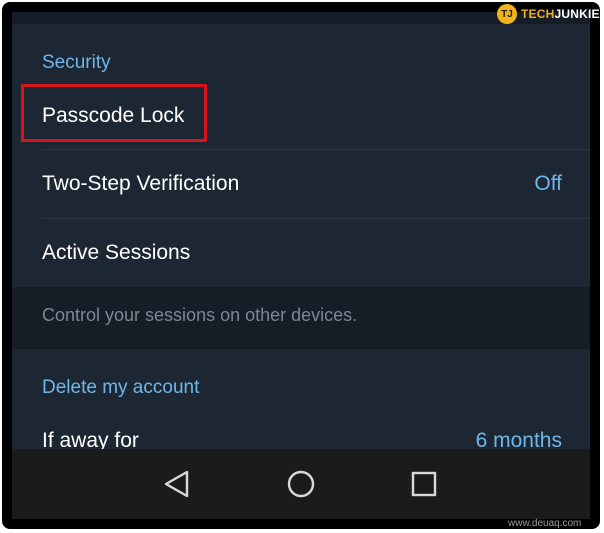 Image resolution: width=604 pixels, height=533 pixels. I want to click on two-step-verification-label: Two-Step Verification, so click(141, 183).